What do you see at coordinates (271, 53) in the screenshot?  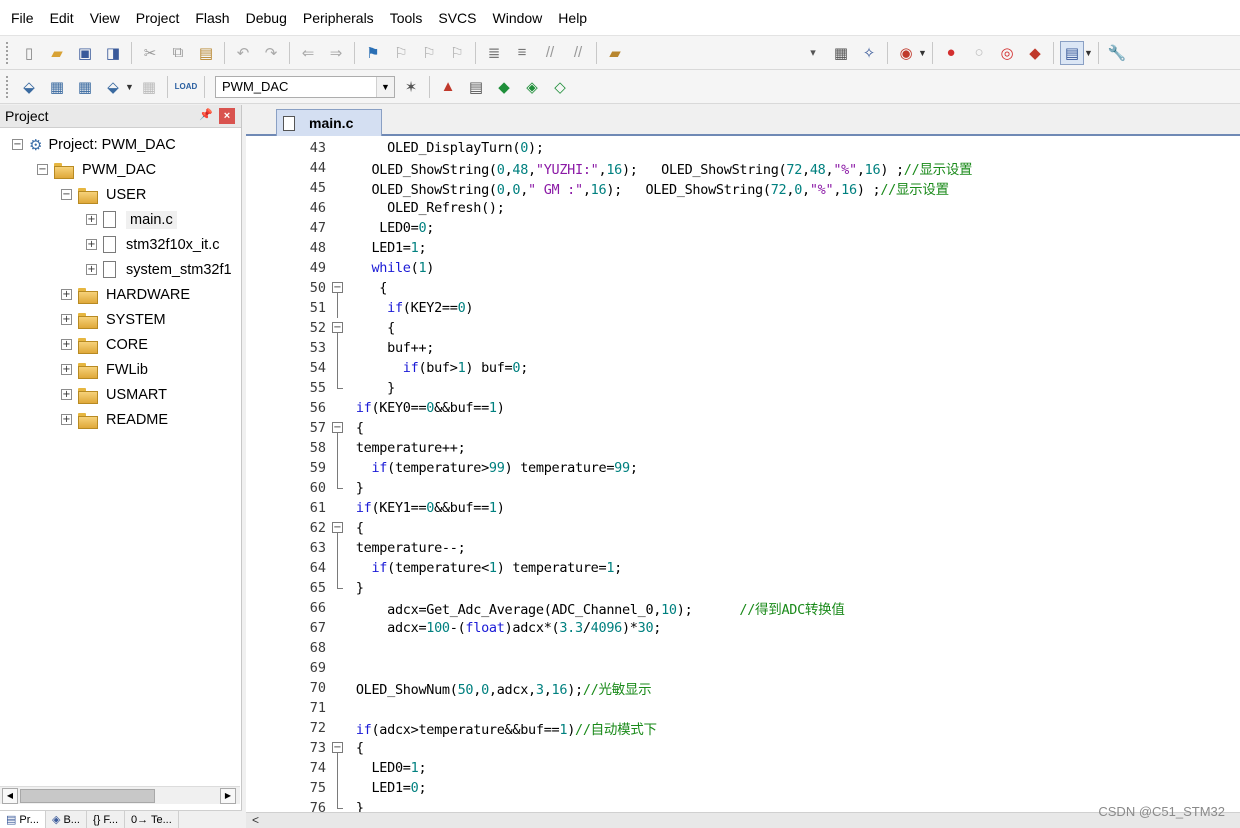 I see `redo-icon: ↷` at bounding box center [271, 53].